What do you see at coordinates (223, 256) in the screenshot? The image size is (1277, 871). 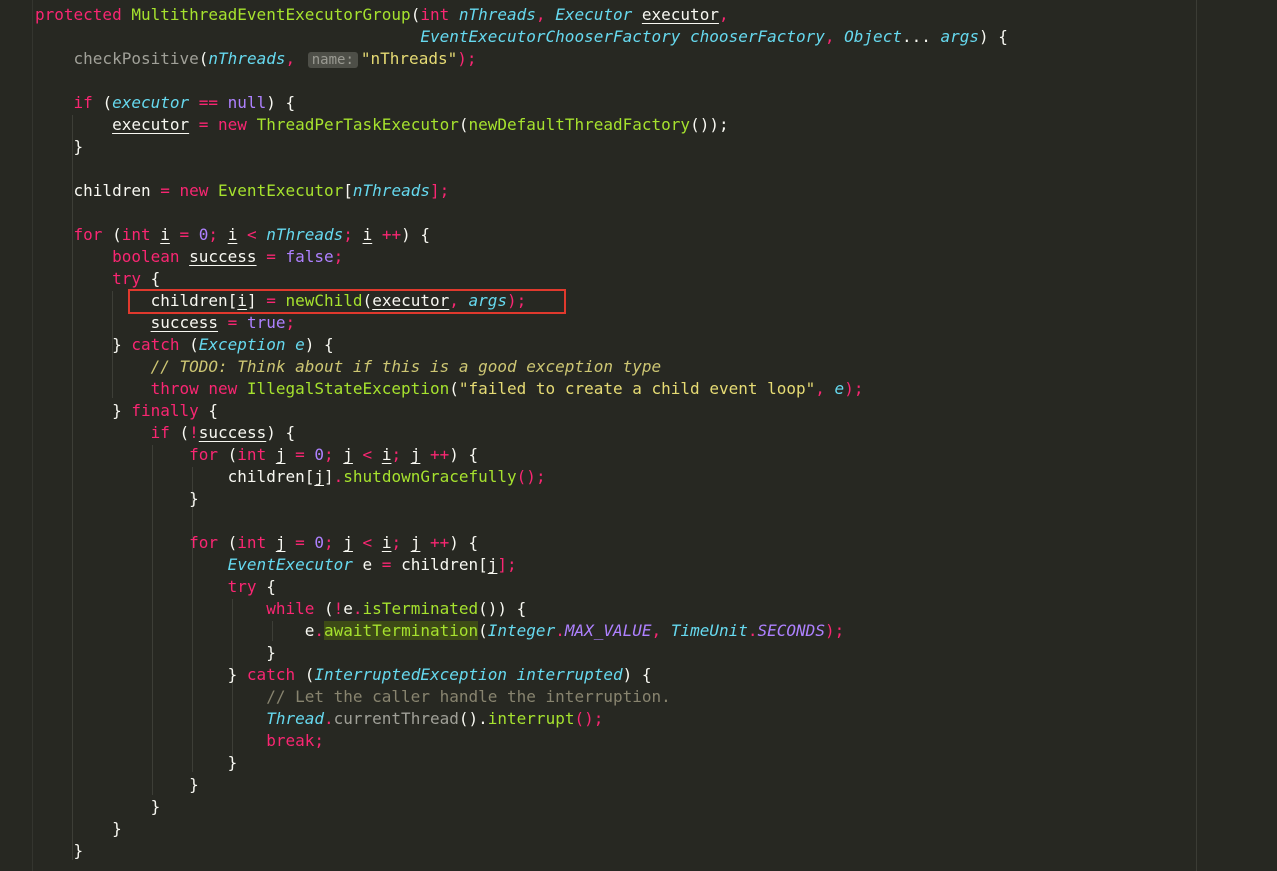 I see `code-token: success` at bounding box center [223, 256].